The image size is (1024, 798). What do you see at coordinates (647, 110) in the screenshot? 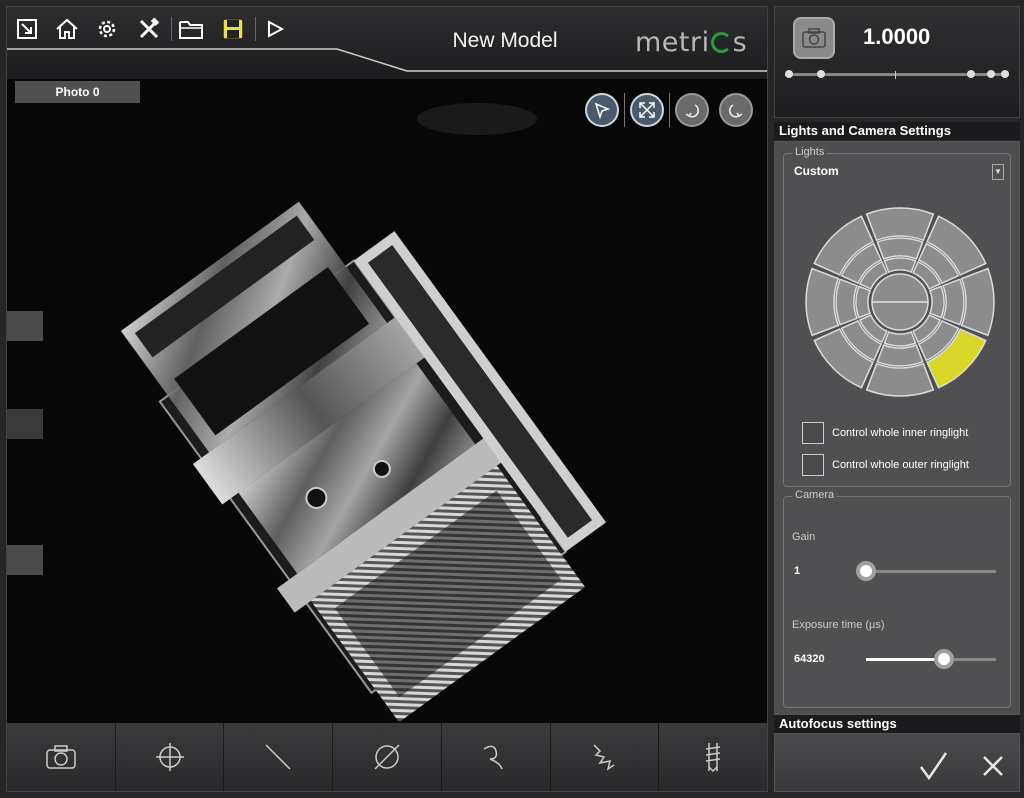
I see `fit-view-icon` at bounding box center [647, 110].